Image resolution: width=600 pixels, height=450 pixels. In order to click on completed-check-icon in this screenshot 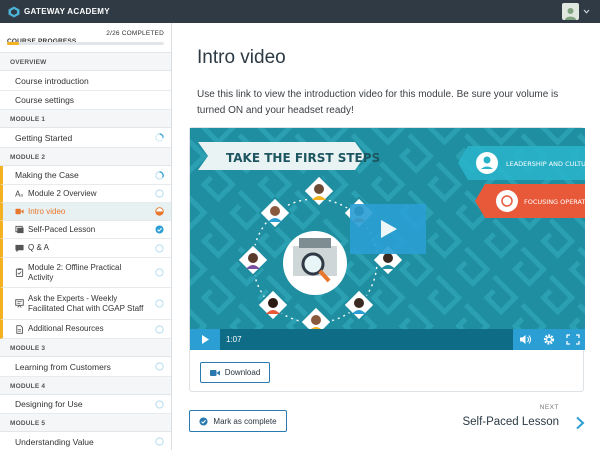, I will do `click(159, 229)`.